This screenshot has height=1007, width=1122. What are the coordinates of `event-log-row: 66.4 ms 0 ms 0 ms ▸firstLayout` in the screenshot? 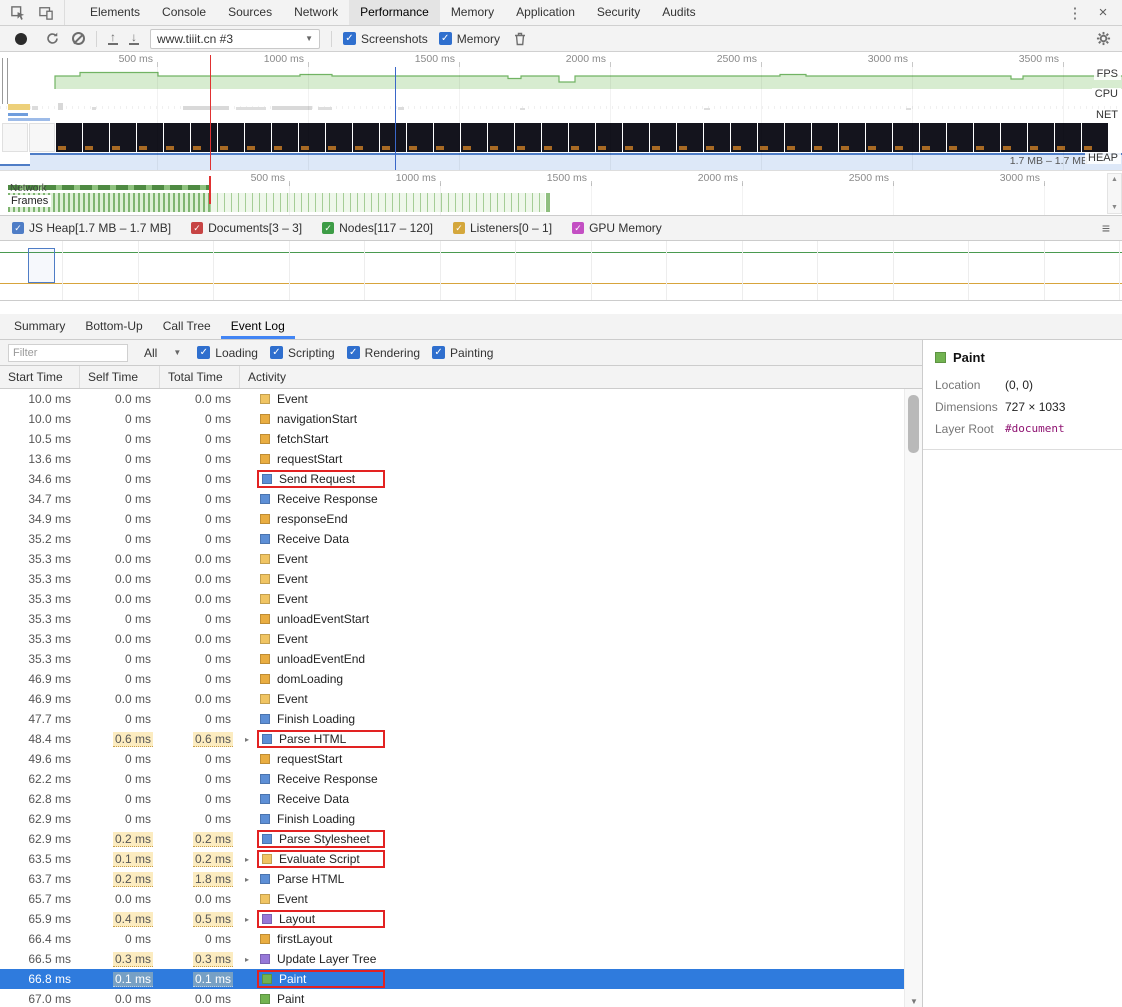 It's located at (452, 939).